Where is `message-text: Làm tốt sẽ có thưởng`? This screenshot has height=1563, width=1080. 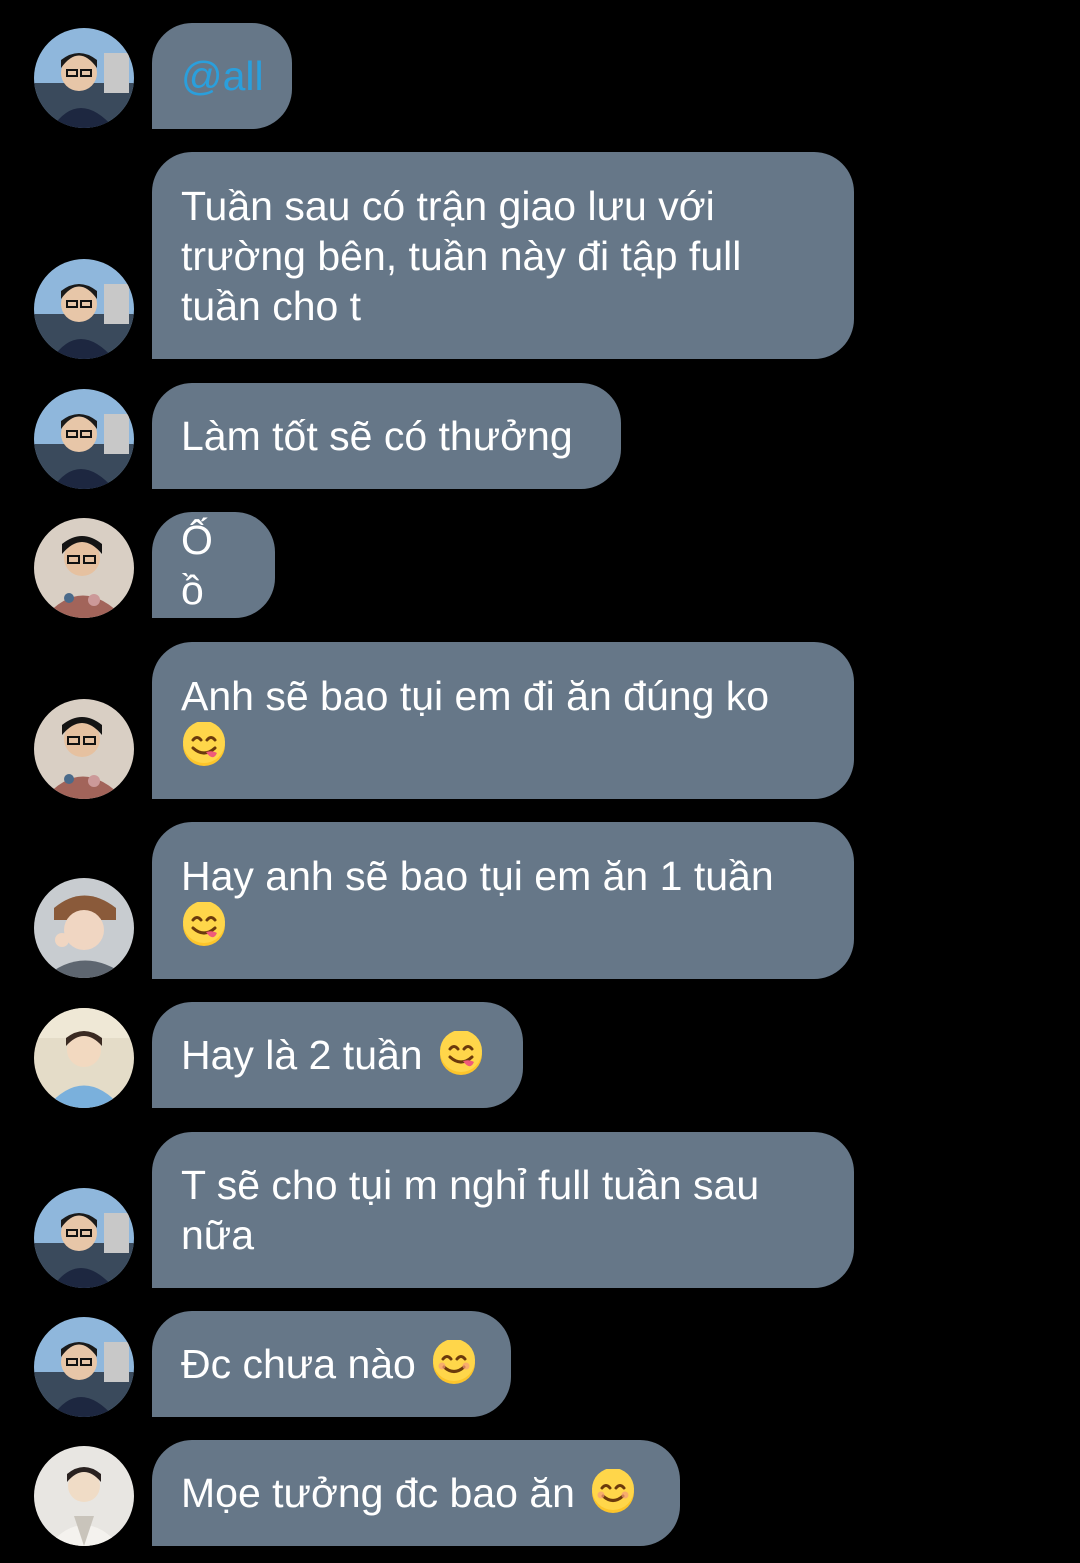
message-text: Làm tốt sẽ có thưởng is located at coordinates (377, 436).